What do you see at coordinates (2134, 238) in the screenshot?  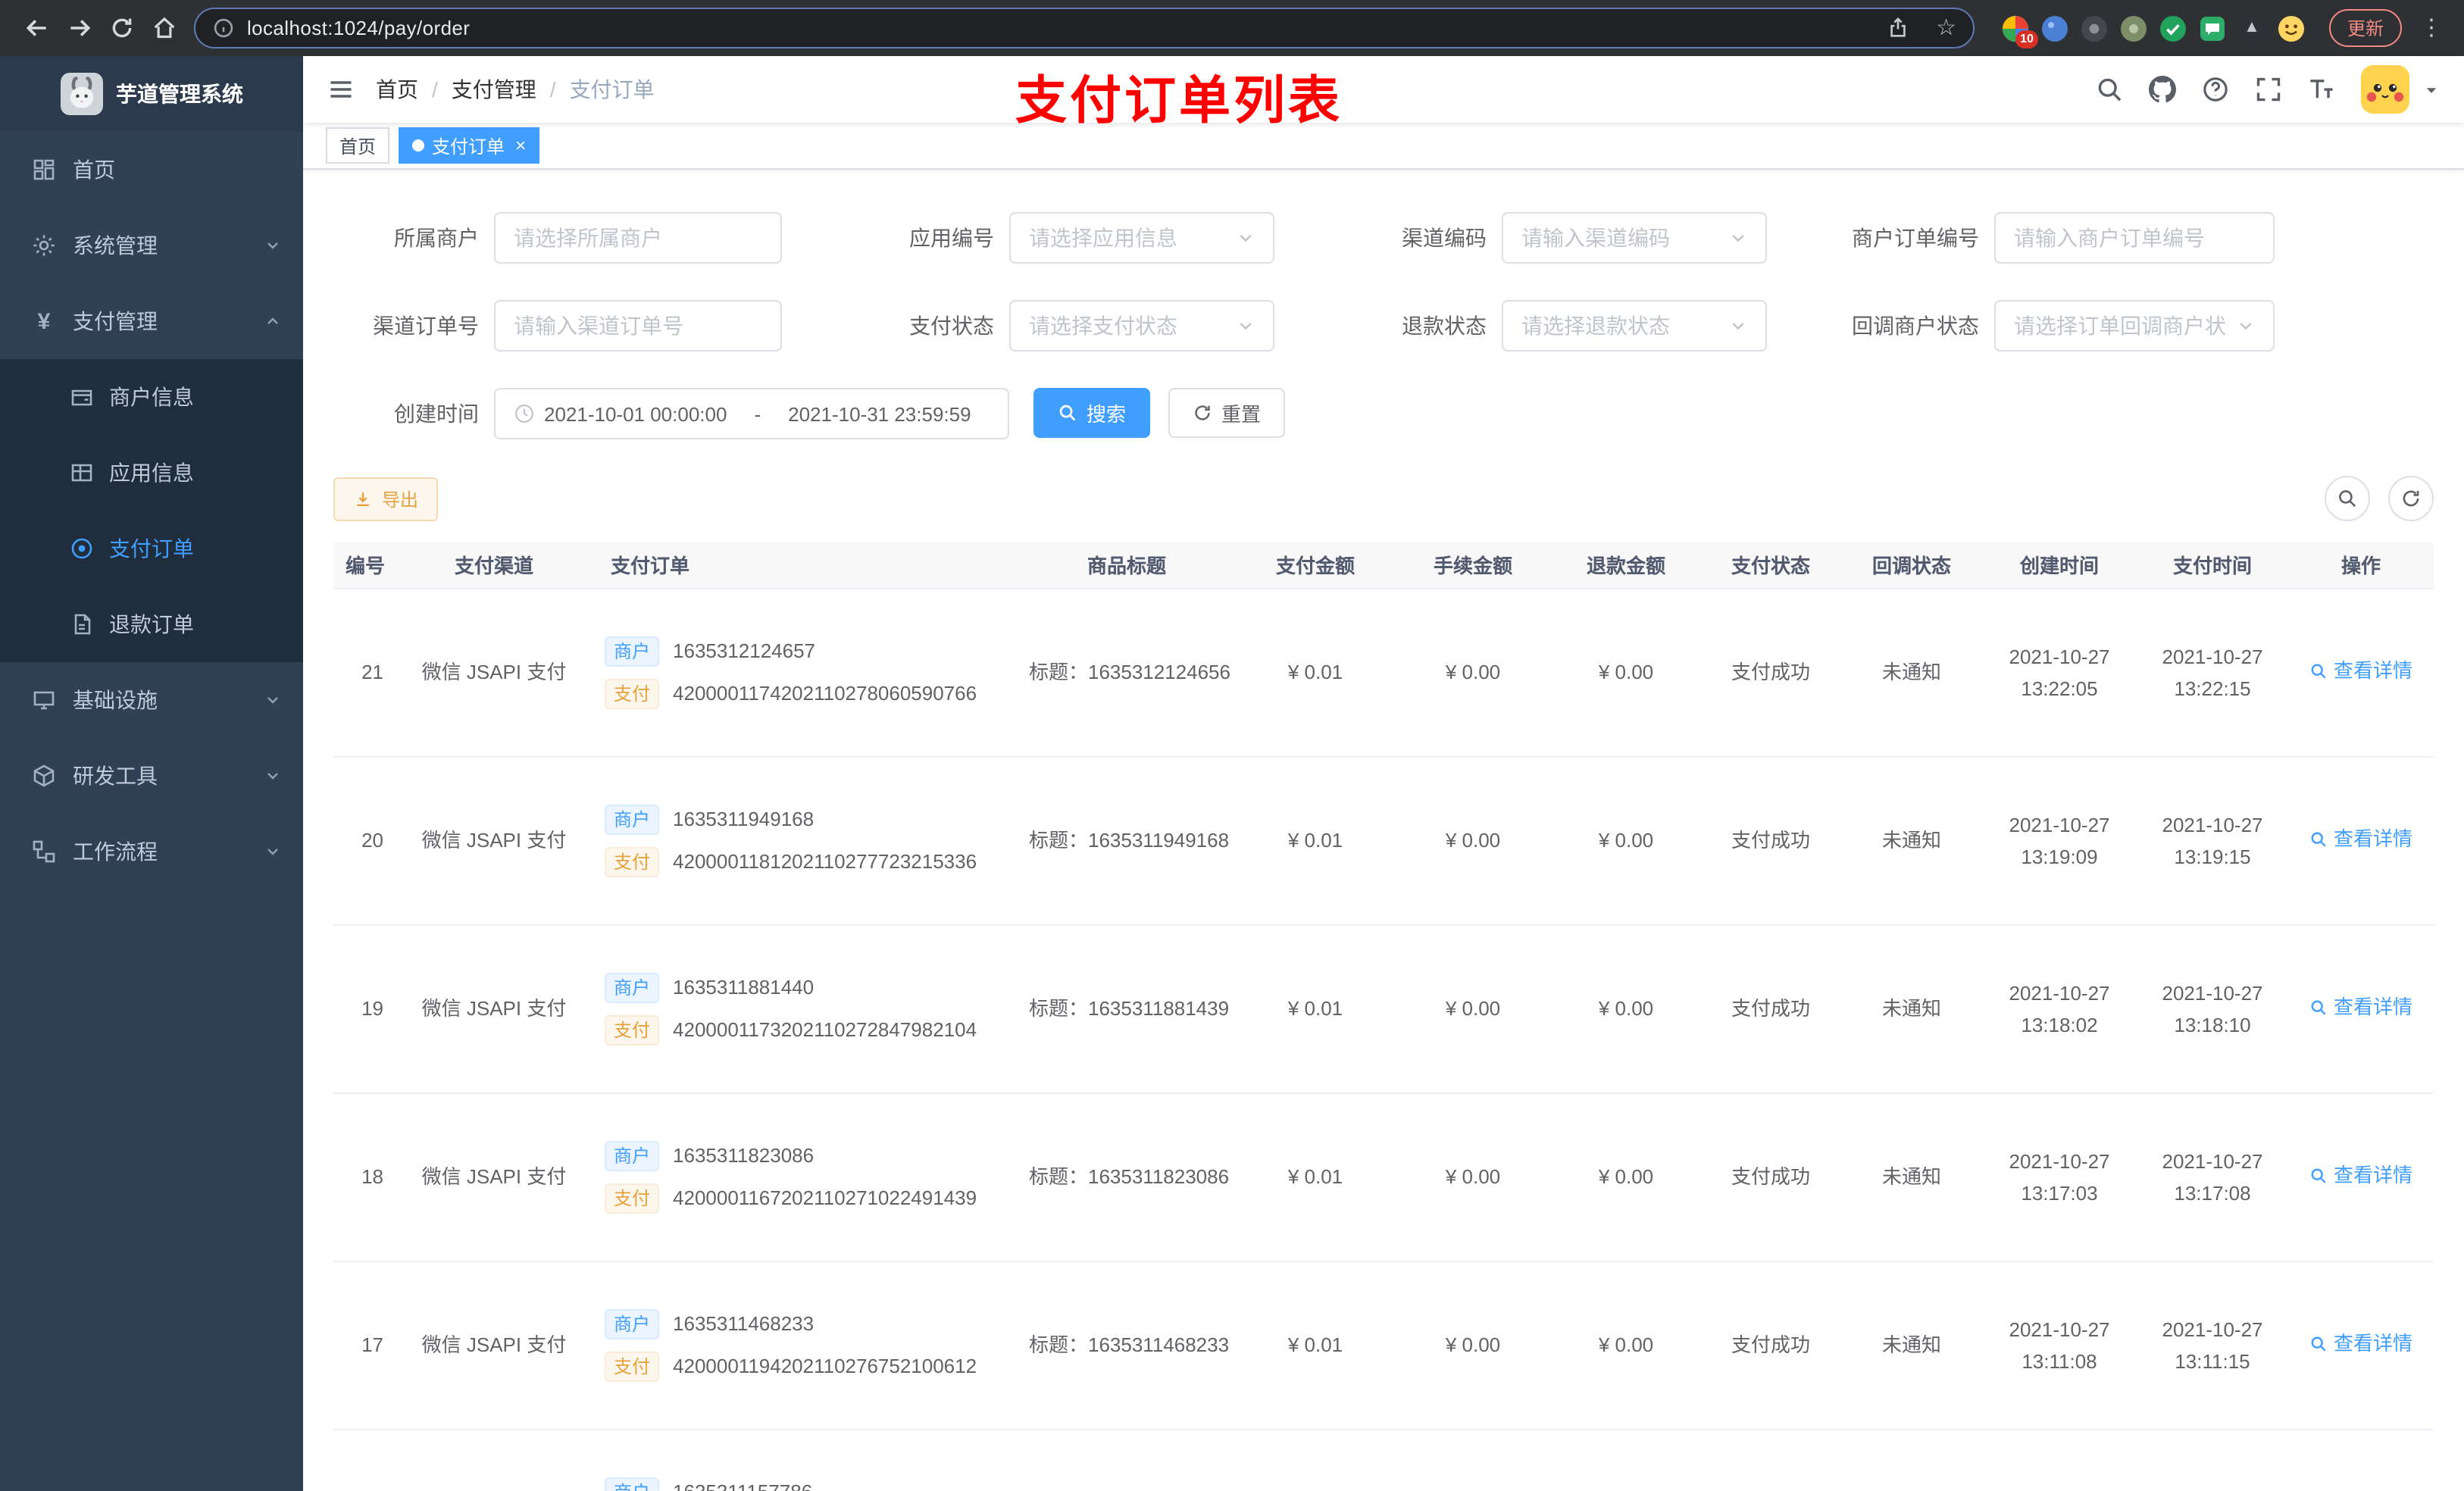 I see `merchant-order-no-filter-input: 请输入商户订单编号` at bounding box center [2134, 238].